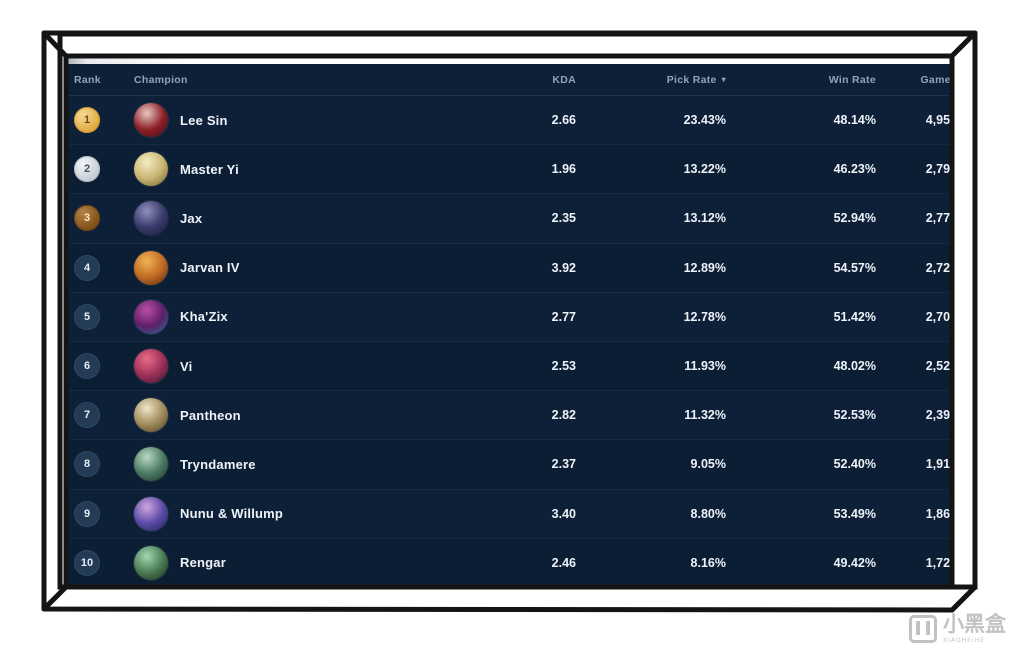 The height and width of the screenshot is (650, 1020). What do you see at coordinates (204, 120) in the screenshot?
I see `champion-name: Lee Sin` at bounding box center [204, 120].